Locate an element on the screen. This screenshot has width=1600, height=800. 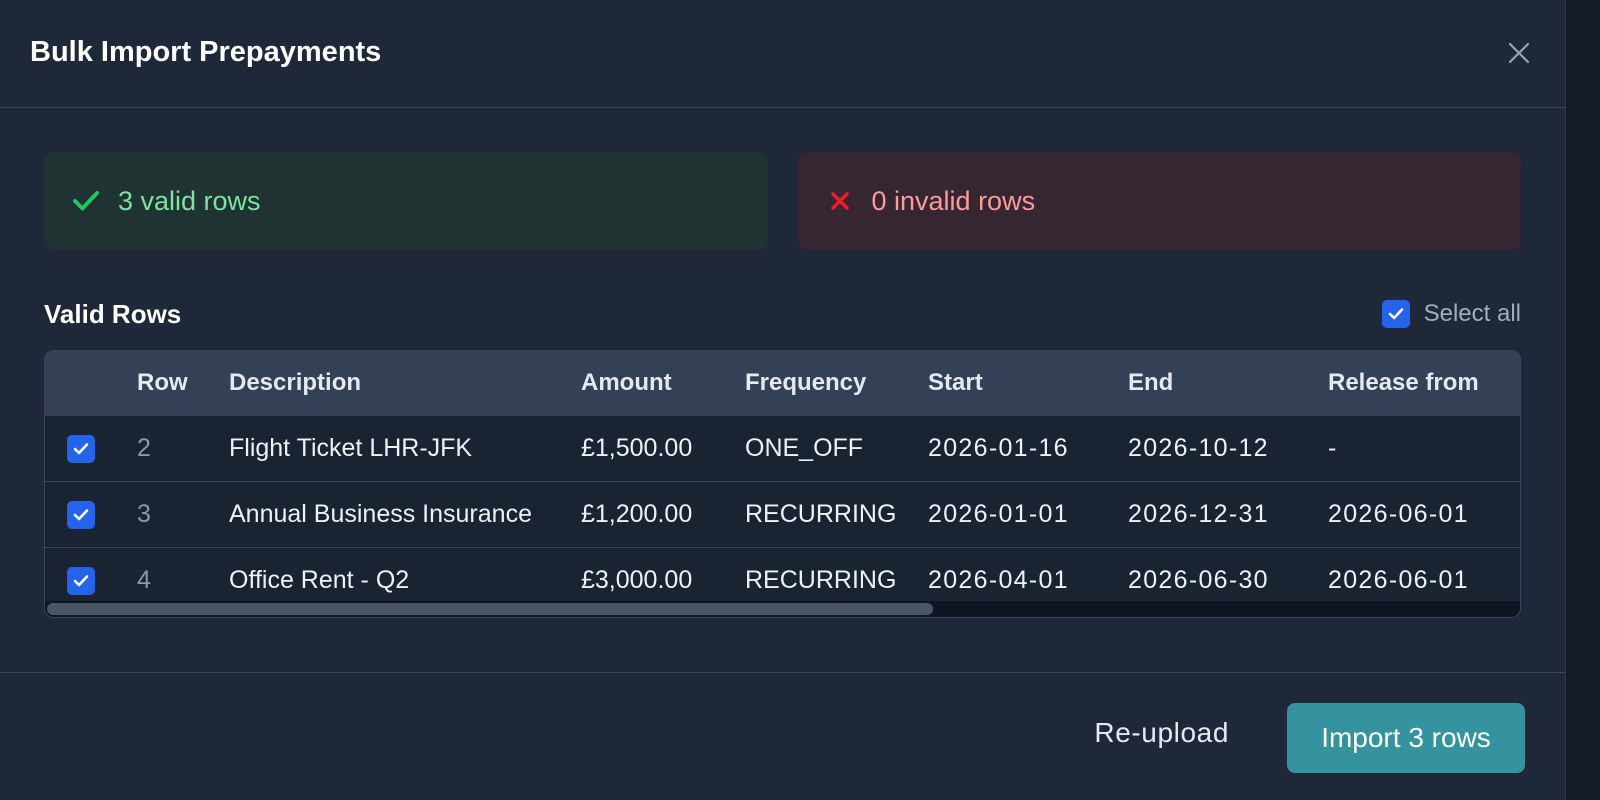
cell-start: 2026-01-01 is located at coordinates (998, 514).